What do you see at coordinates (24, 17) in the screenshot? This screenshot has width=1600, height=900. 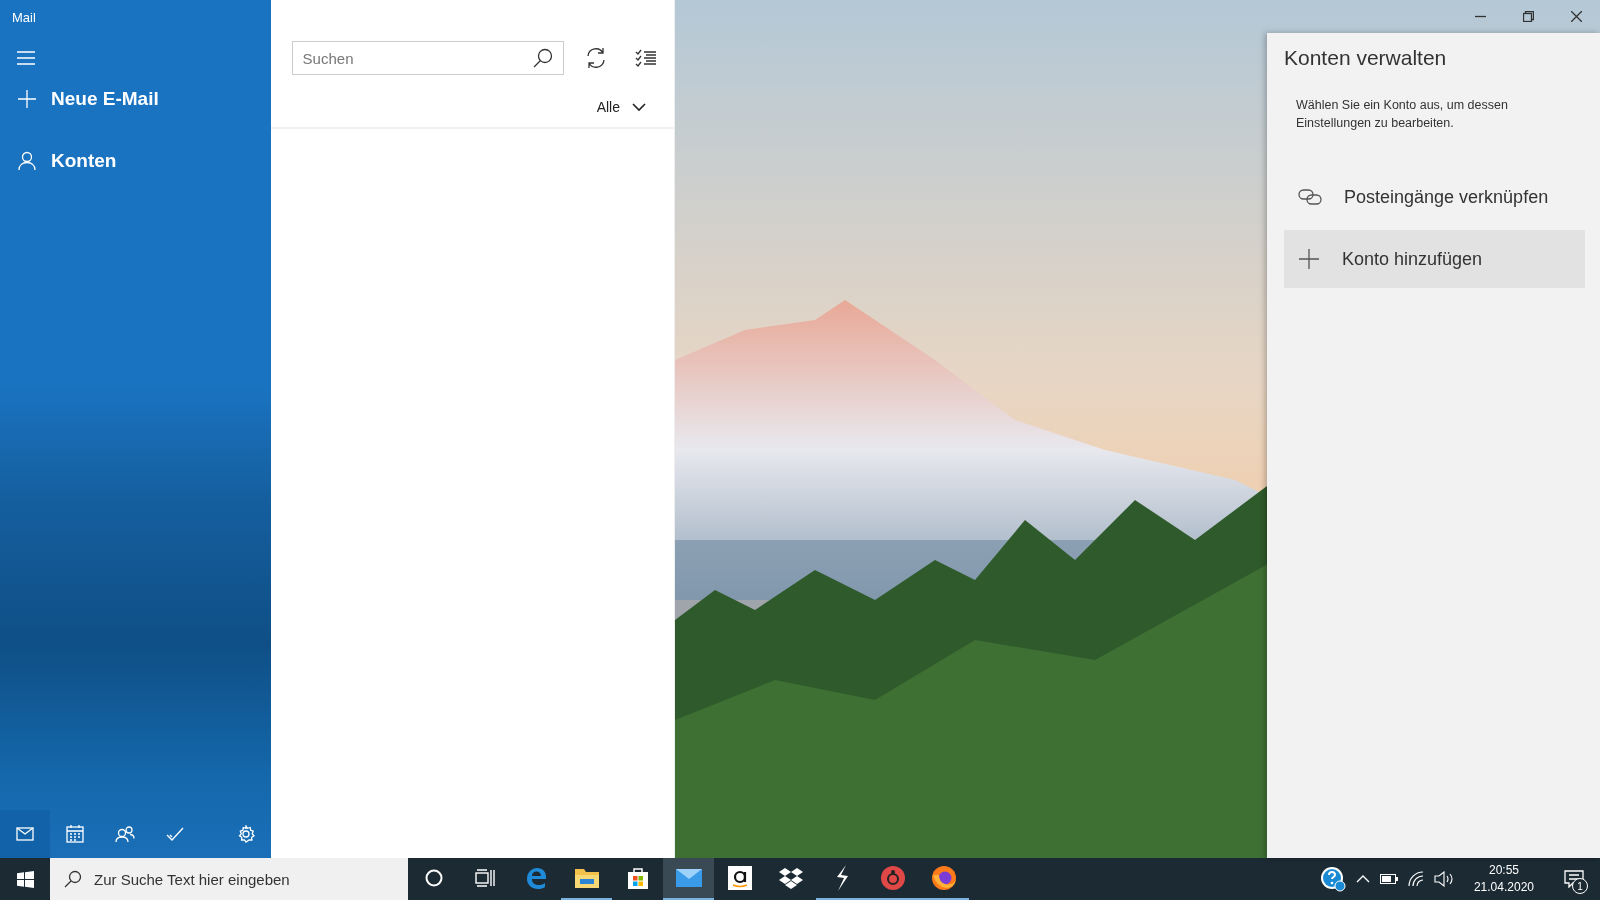 I see `app-title: Mail` at bounding box center [24, 17].